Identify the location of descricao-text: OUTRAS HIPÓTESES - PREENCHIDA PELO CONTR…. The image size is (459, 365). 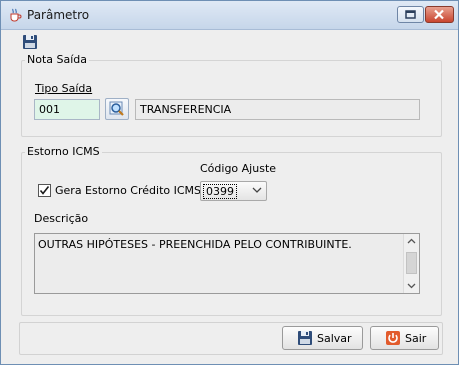
(195, 244).